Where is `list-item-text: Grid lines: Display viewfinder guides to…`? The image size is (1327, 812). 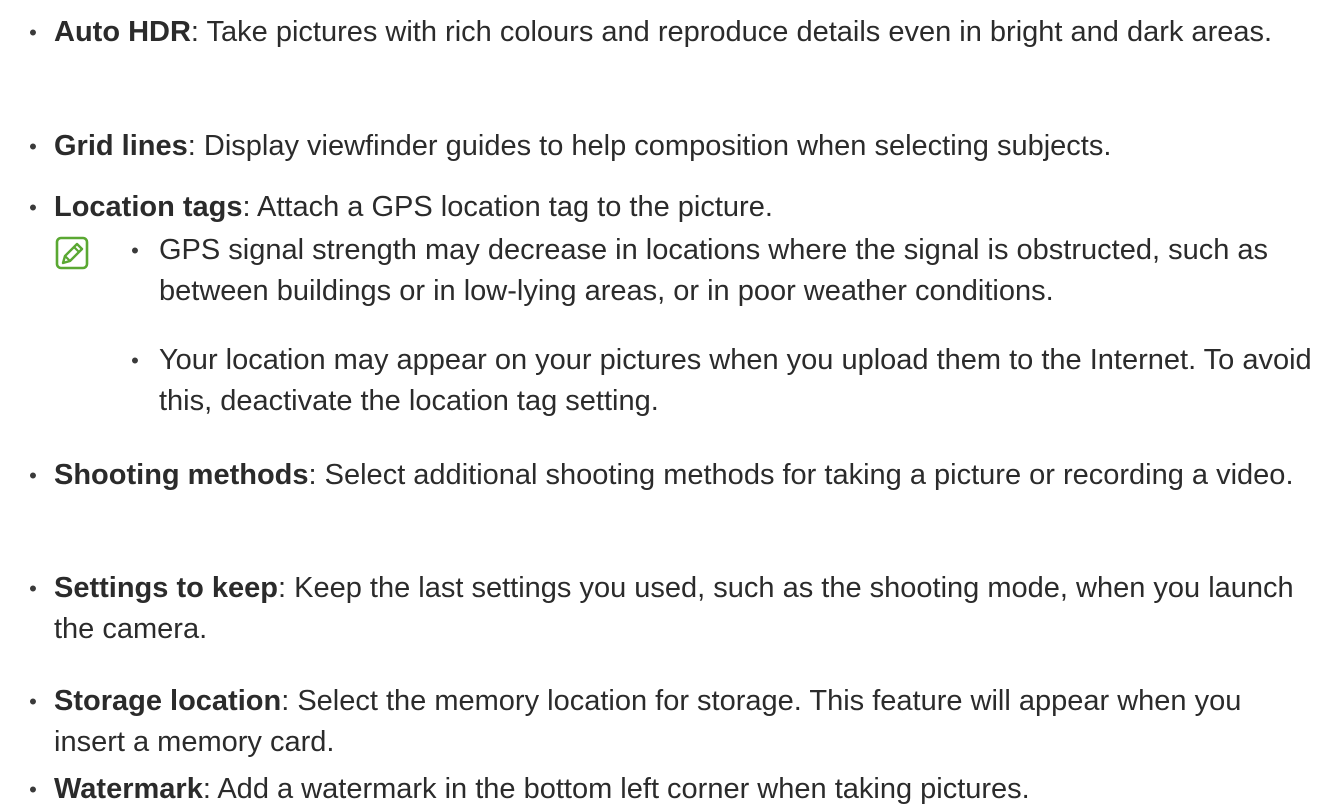 list-item-text: Grid lines: Display viewfinder guides to… is located at coordinates (685, 146).